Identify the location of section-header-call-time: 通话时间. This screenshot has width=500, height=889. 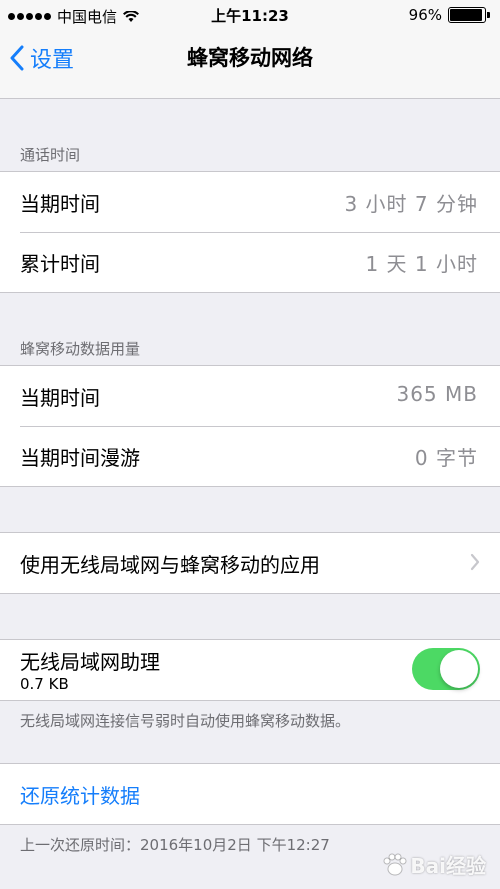
(50, 155).